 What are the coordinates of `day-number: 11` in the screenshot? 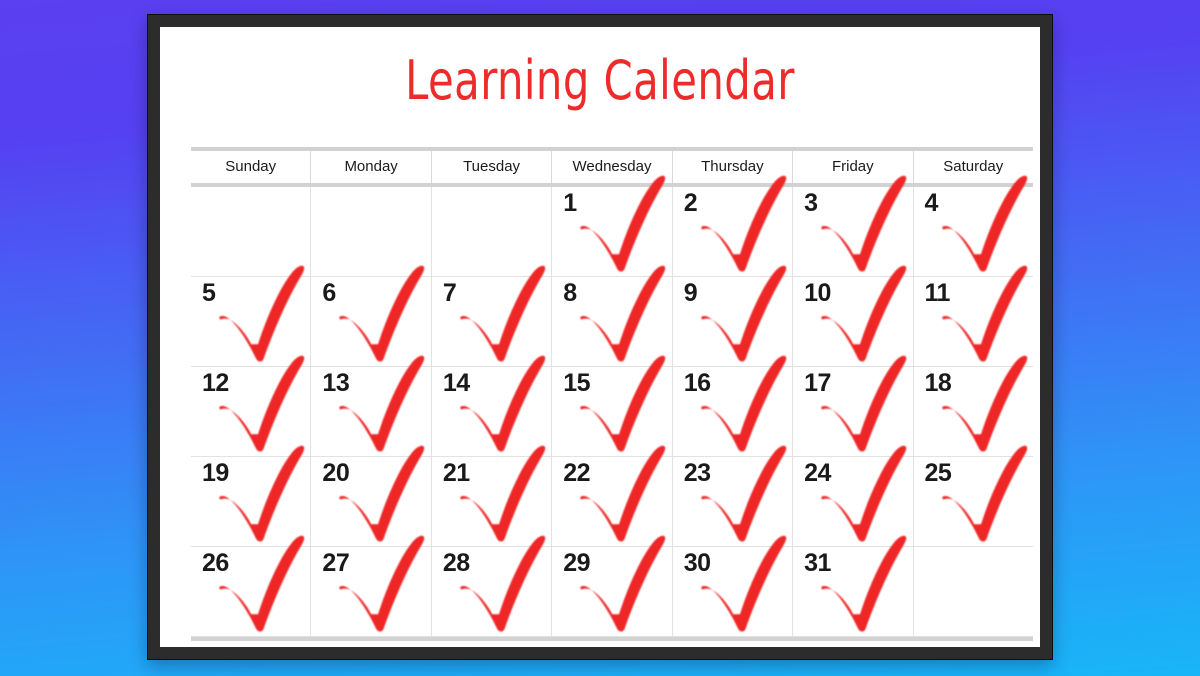 It's located at (937, 293).